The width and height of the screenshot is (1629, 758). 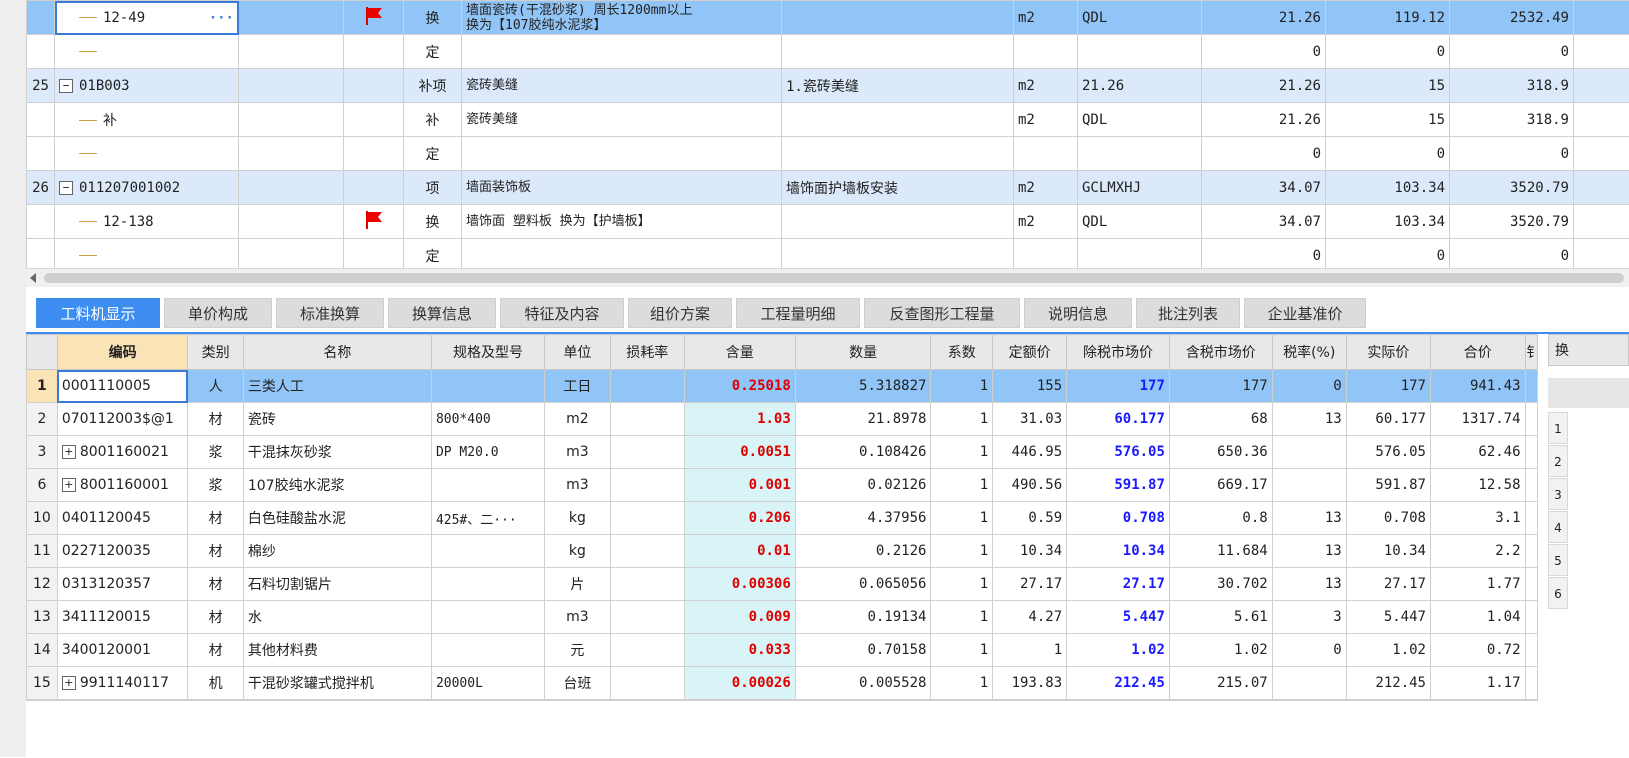 What do you see at coordinates (739, 386) in the screenshot?
I see `resource-content: 0.25018` at bounding box center [739, 386].